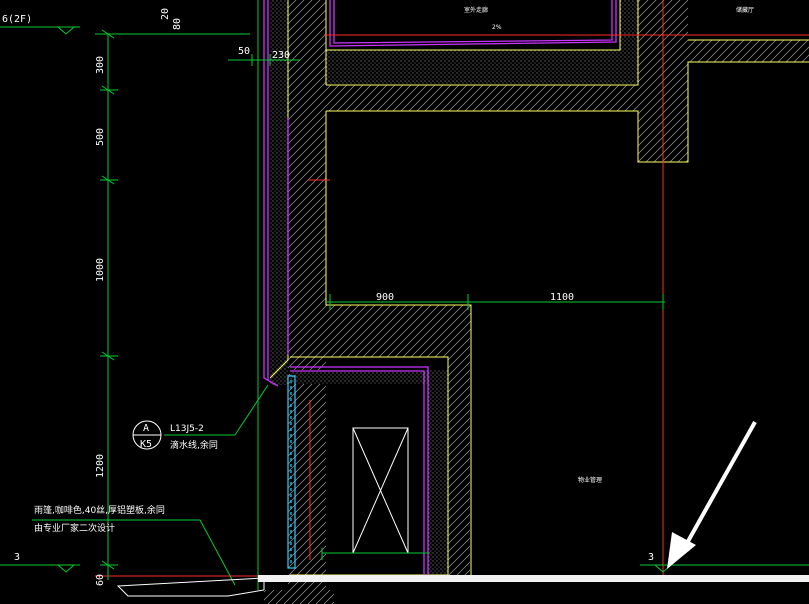  Describe the element at coordinates (17, 557) in the screenshot. I see `level-grid-left: 3` at that location.